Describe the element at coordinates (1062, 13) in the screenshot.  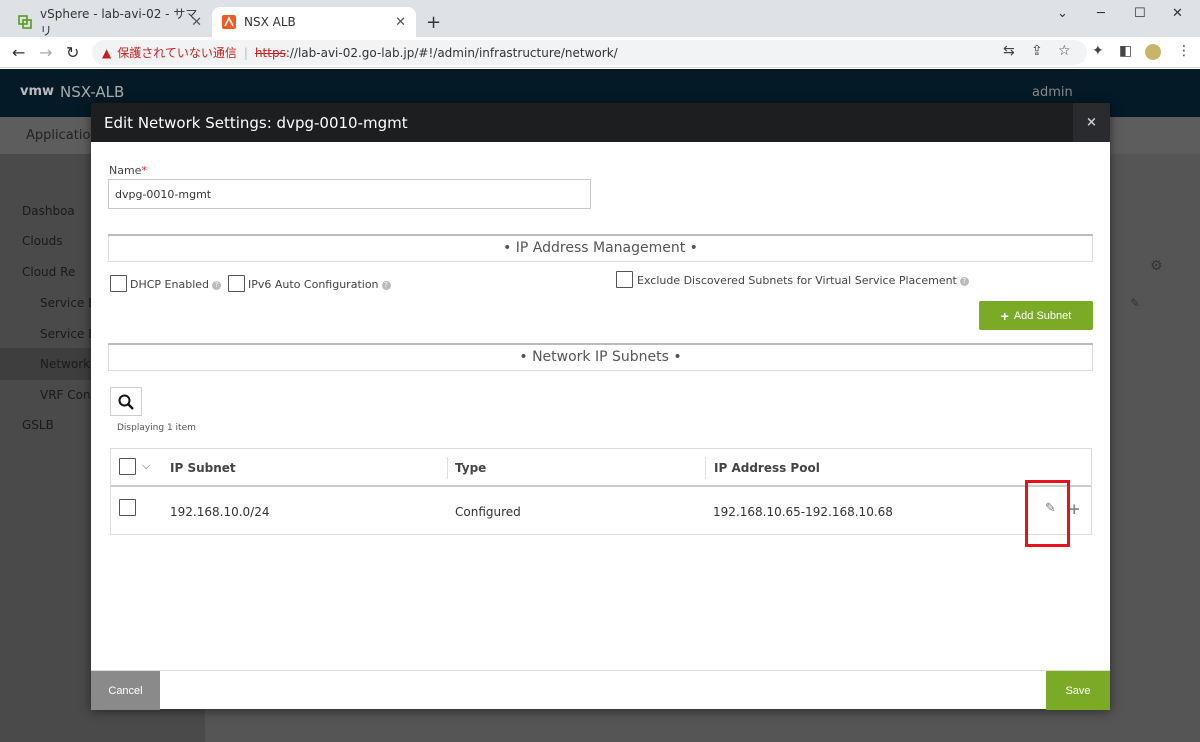
I see `tab-search-icon: ⌄` at that location.